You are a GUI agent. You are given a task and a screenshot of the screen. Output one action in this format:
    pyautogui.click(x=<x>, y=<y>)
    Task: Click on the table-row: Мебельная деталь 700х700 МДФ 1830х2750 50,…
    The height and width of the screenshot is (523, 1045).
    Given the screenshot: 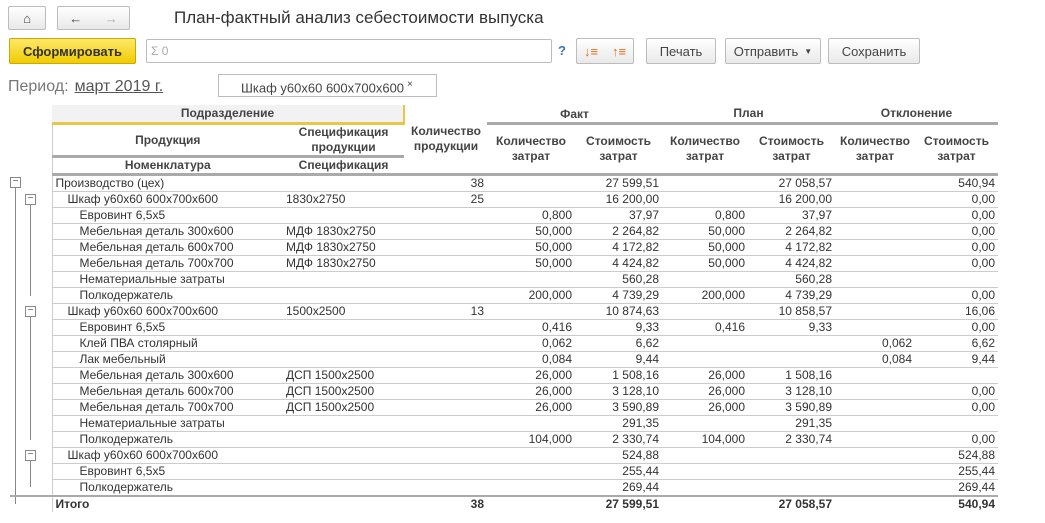 What is the action you would take?
    pyautogui.click(x=504, y=263)
    